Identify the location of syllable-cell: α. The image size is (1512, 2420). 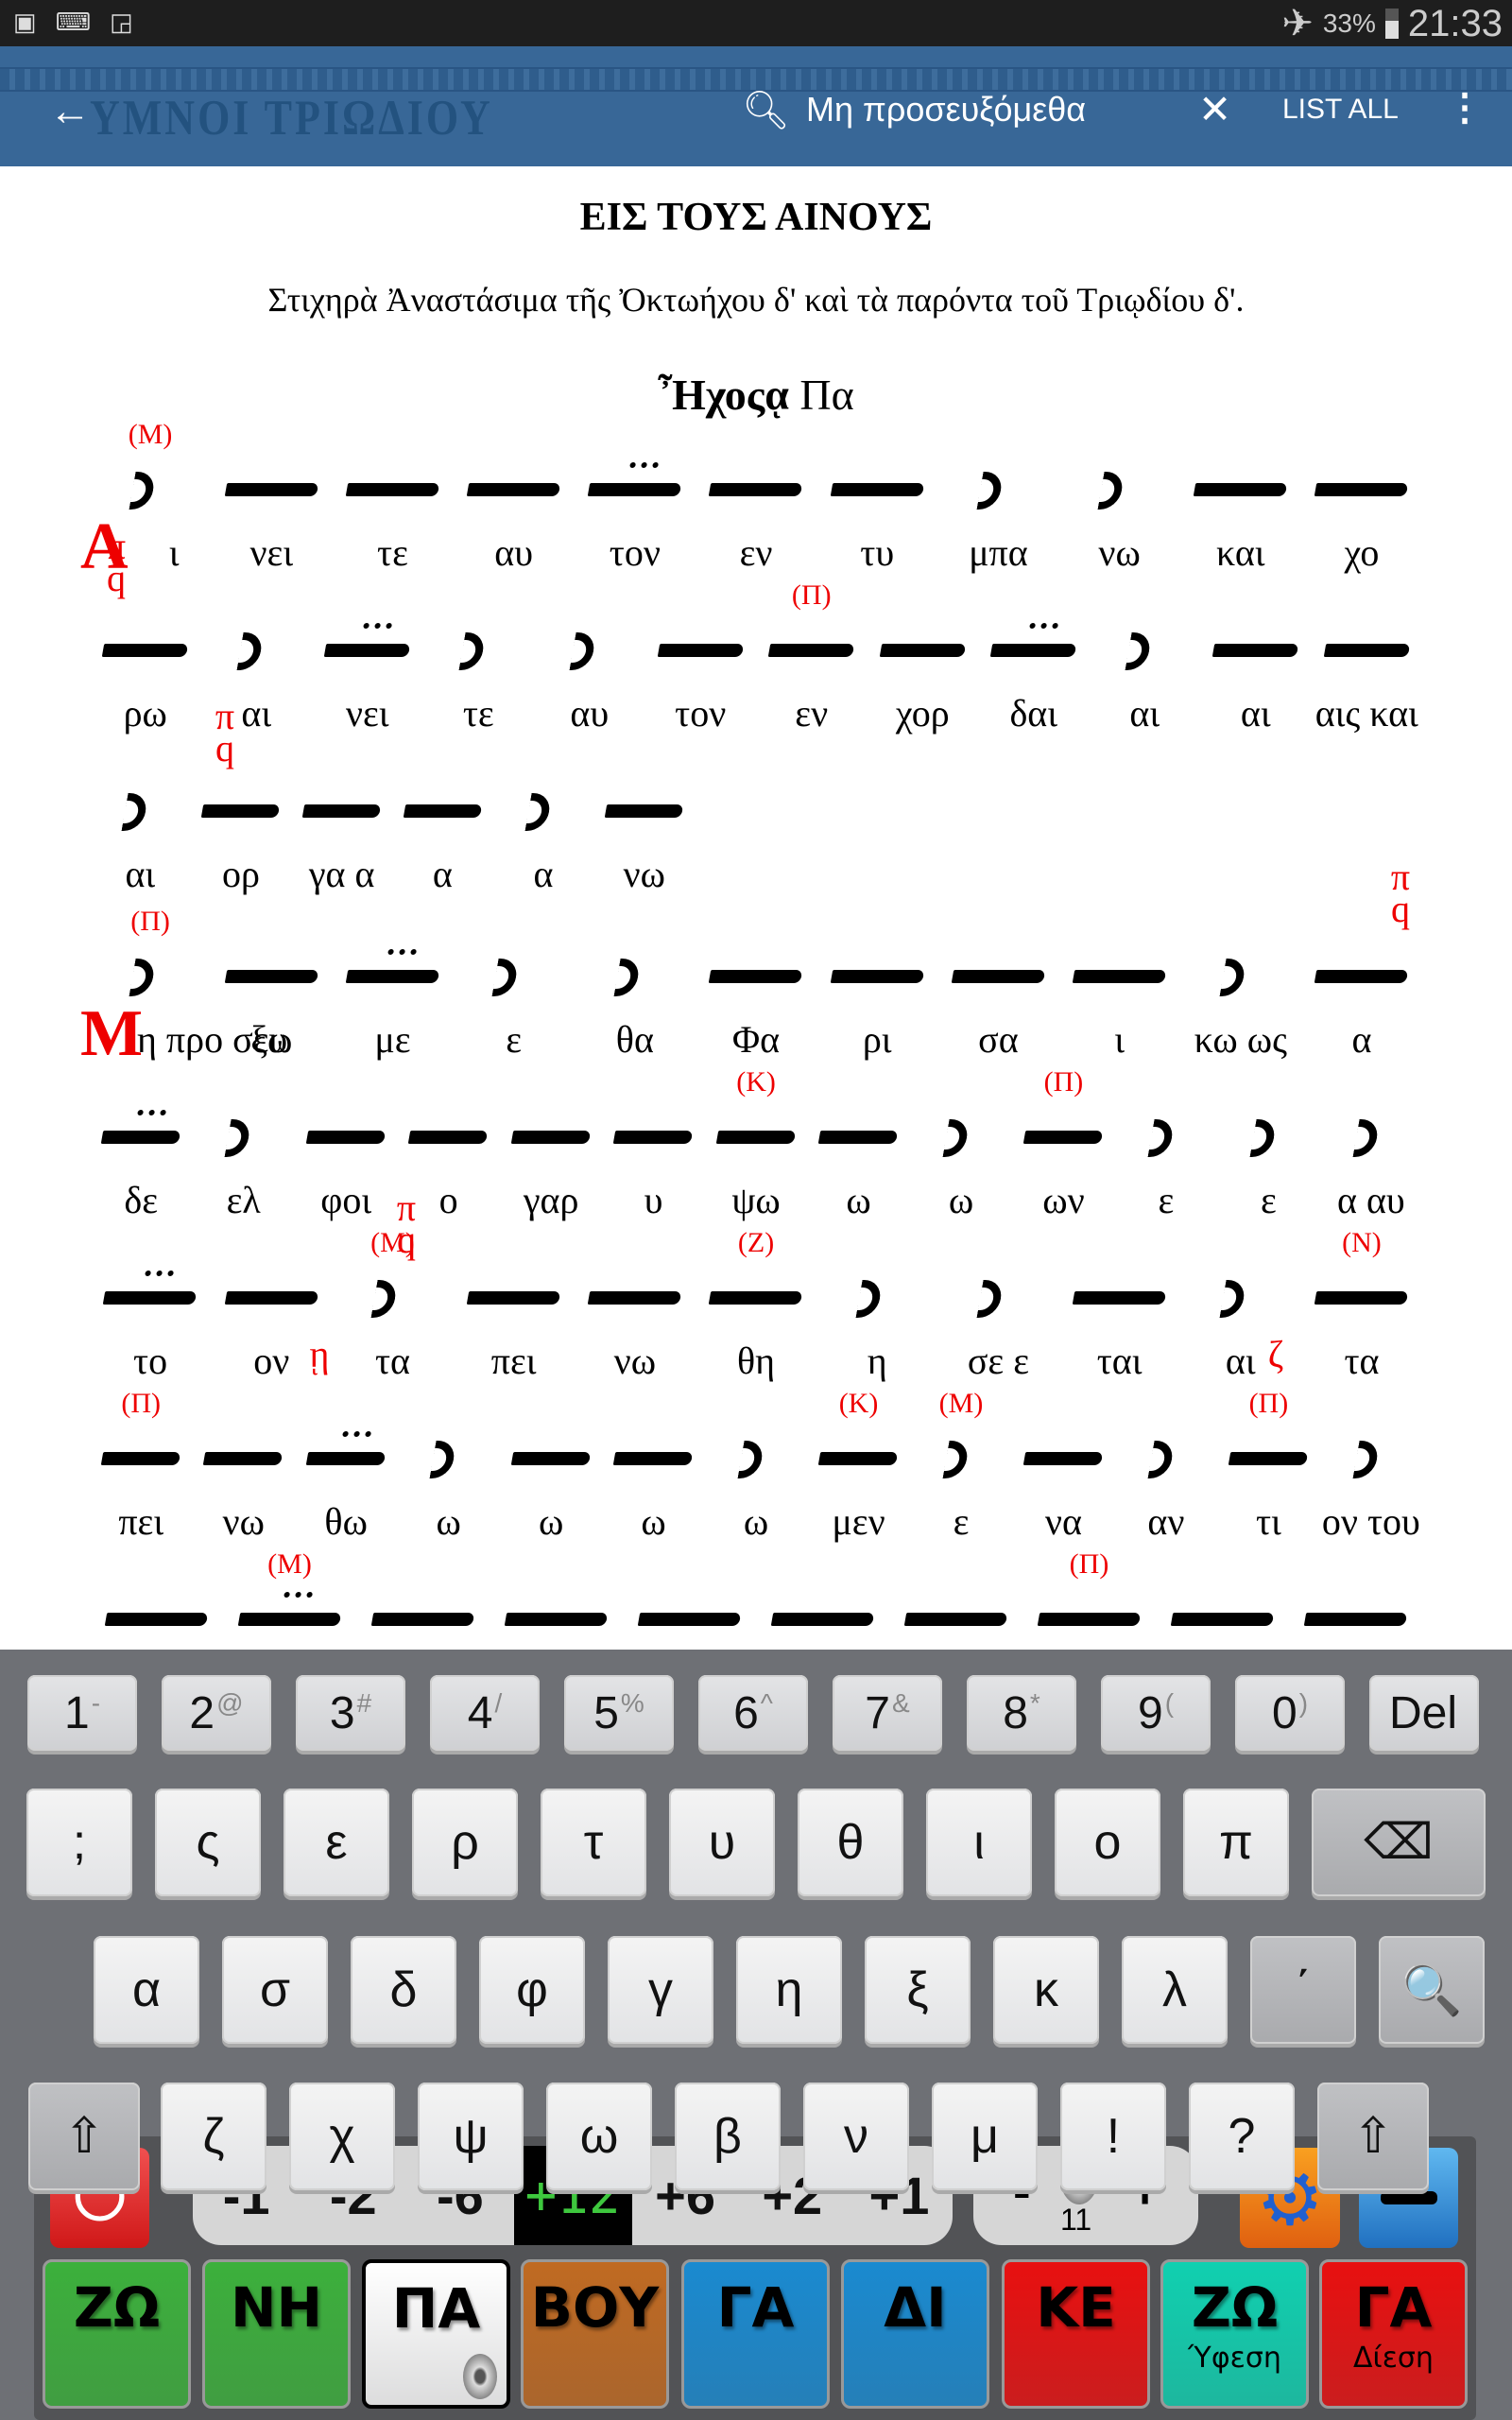
(1361, 1022).